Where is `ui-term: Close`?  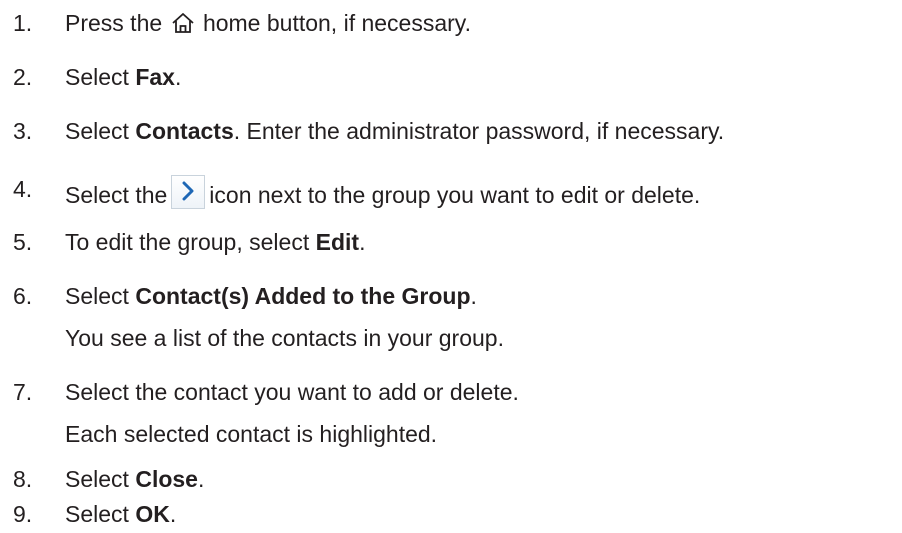 ui-term: Close is located at coordinates (166, 479).